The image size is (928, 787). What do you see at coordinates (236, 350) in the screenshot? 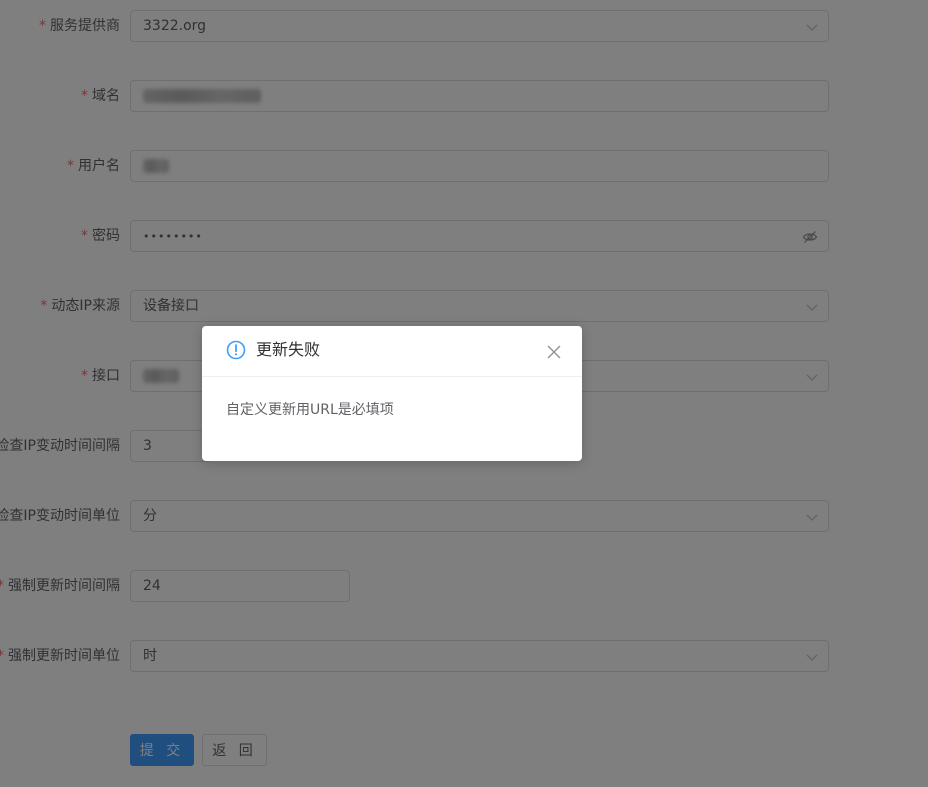
I see `info-circle-icon` at bounding box center [236, 350].